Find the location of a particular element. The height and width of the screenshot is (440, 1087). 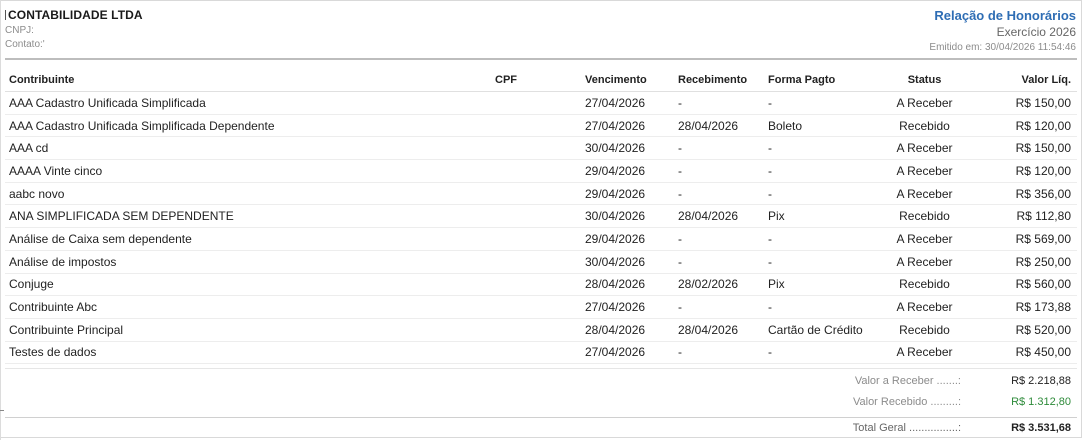

company-name: CONTABILIDADE LTDA is located at coordinates (74, 15).